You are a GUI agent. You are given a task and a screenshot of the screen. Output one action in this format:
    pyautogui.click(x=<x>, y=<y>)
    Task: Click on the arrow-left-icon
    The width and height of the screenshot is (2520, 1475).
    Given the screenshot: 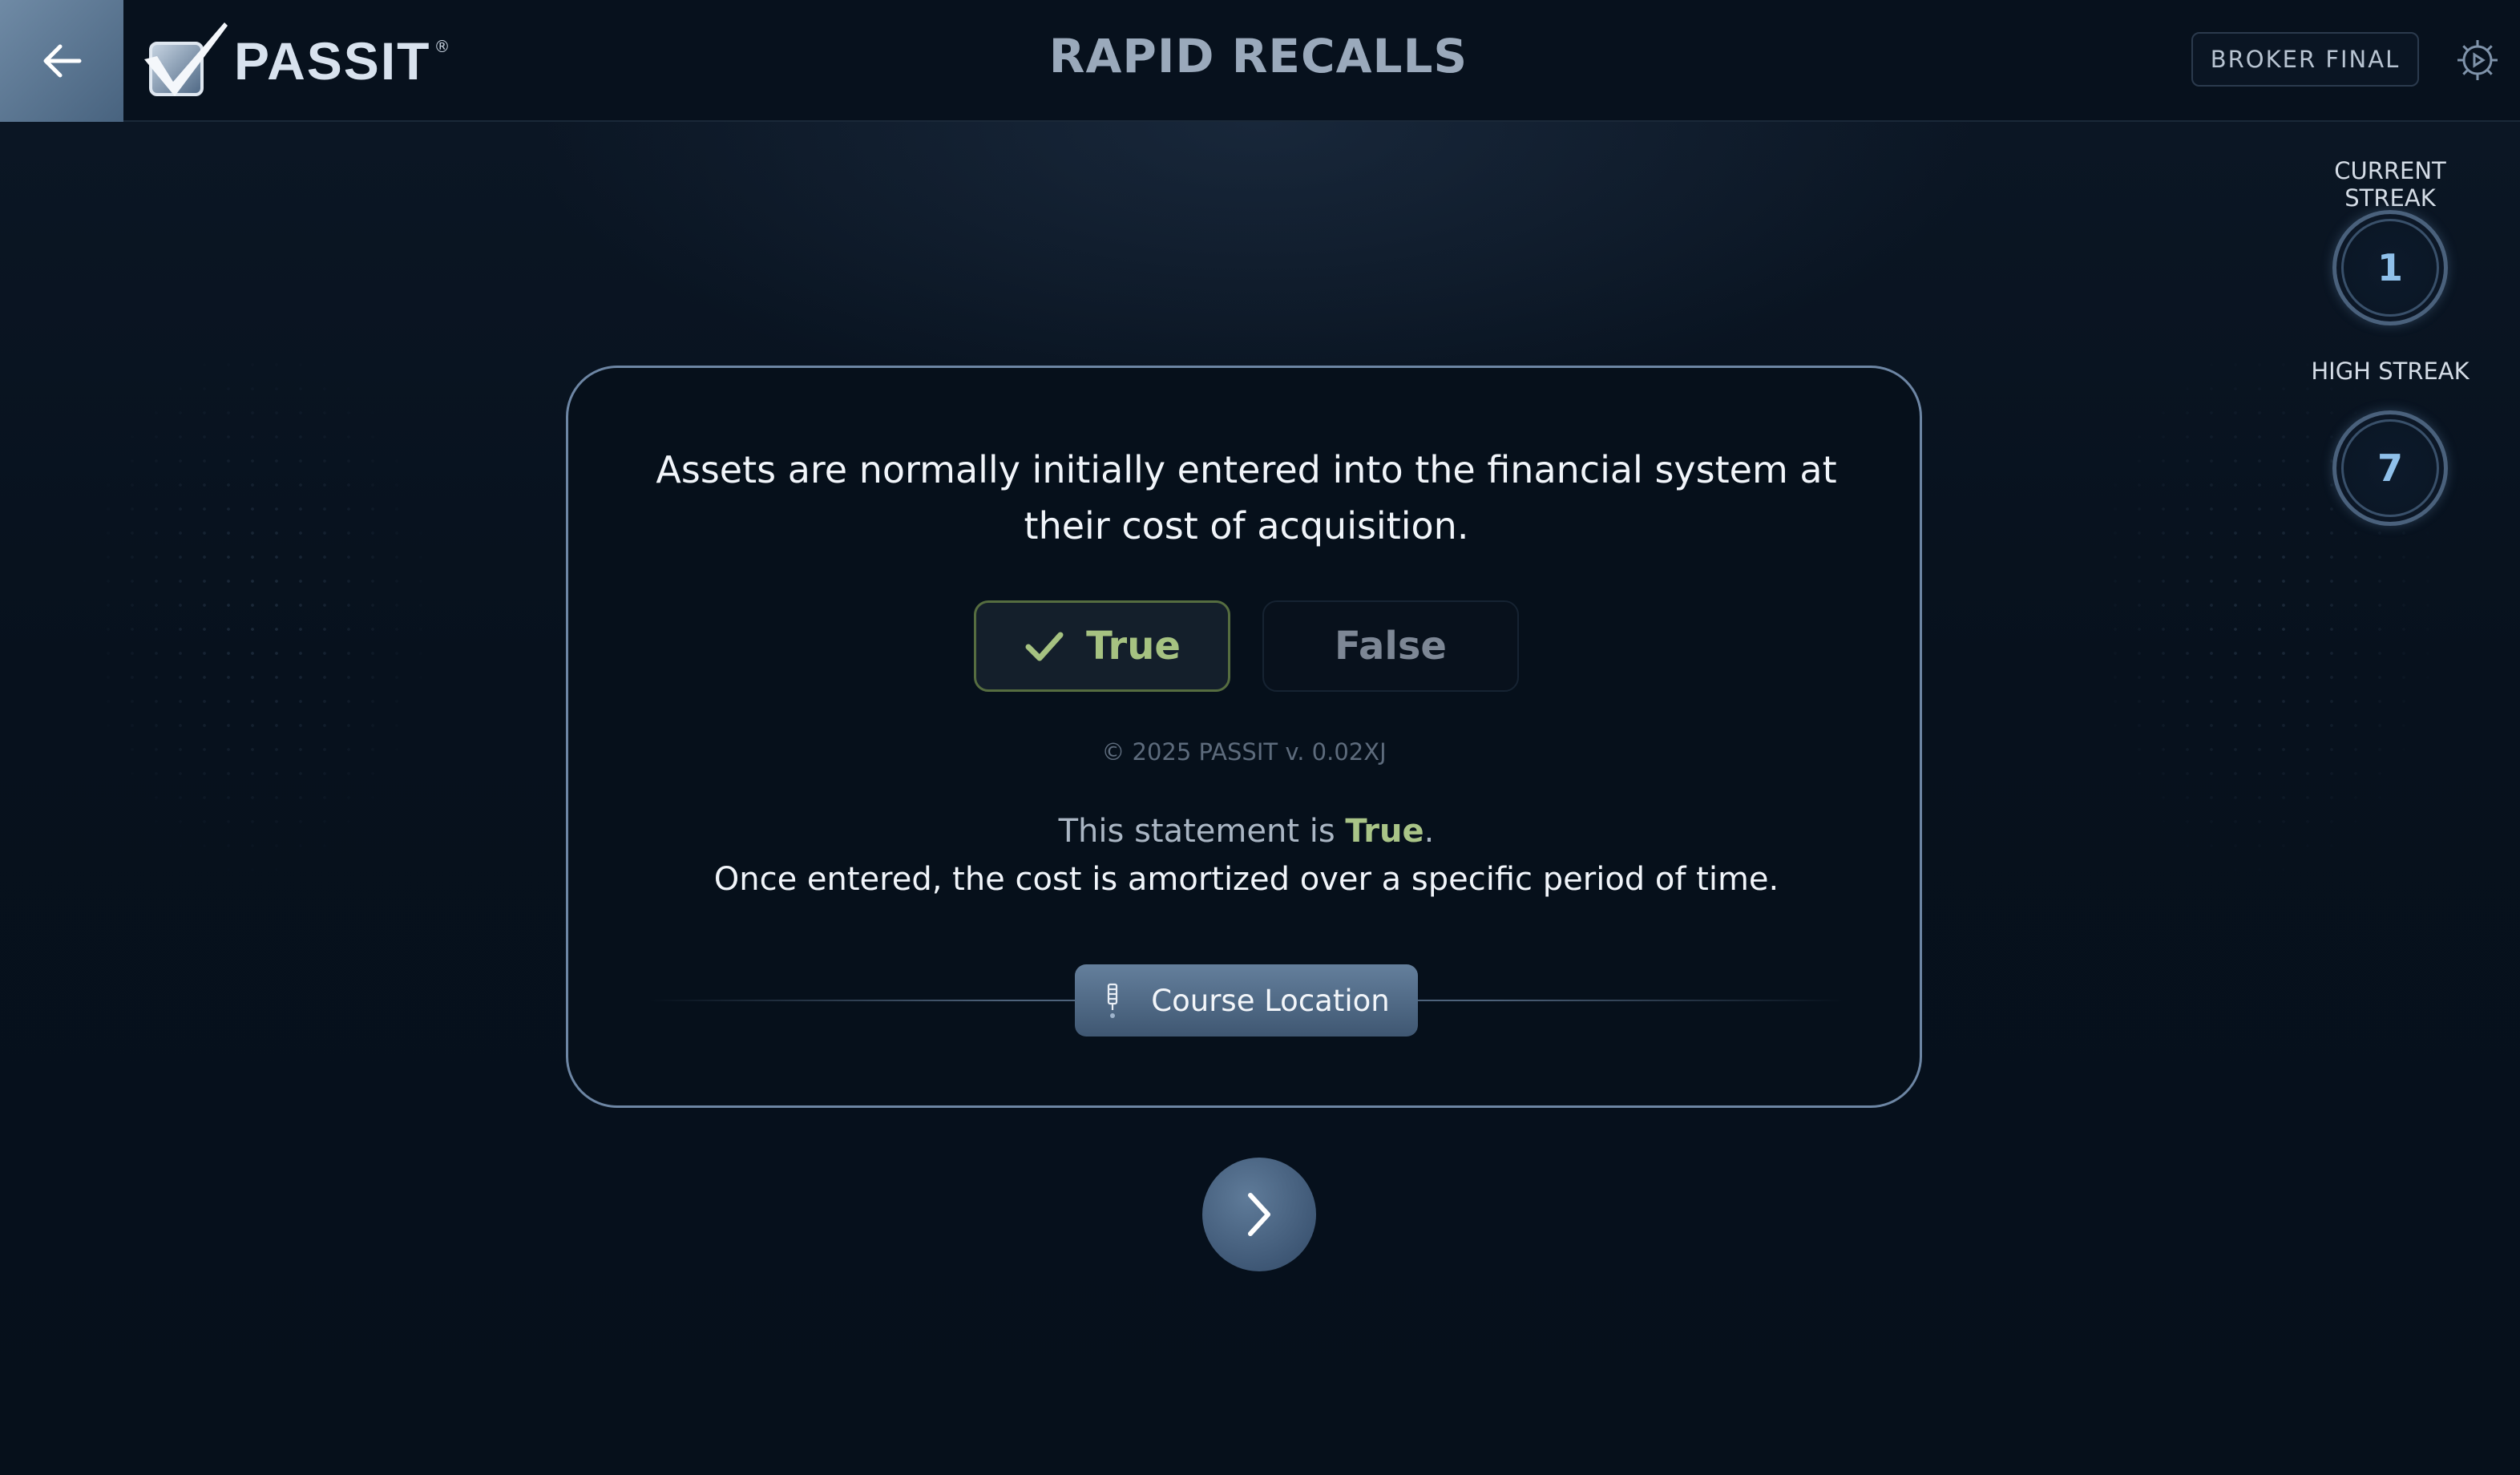 What is the action you would take?
    pyautogui.click(x=63, y=61)
    